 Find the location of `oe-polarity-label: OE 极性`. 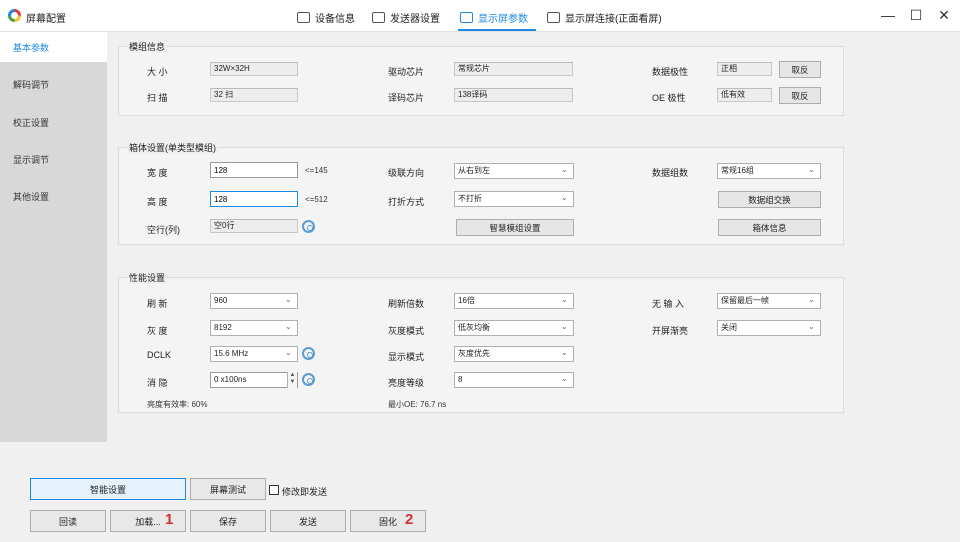

oe-polarity-label: OE 极性 is located at coordinates (669, 98).